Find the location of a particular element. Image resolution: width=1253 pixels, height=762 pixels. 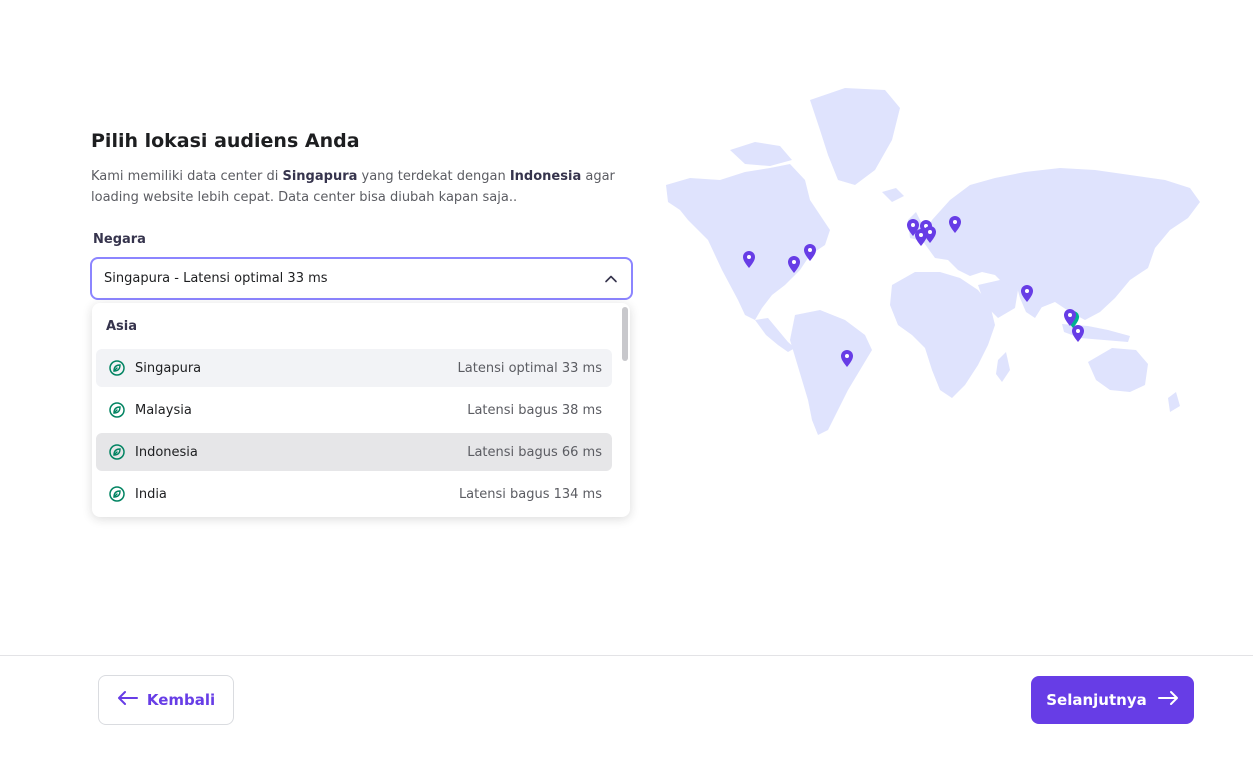

map-land-australia is located at coordinates (1118, 370).